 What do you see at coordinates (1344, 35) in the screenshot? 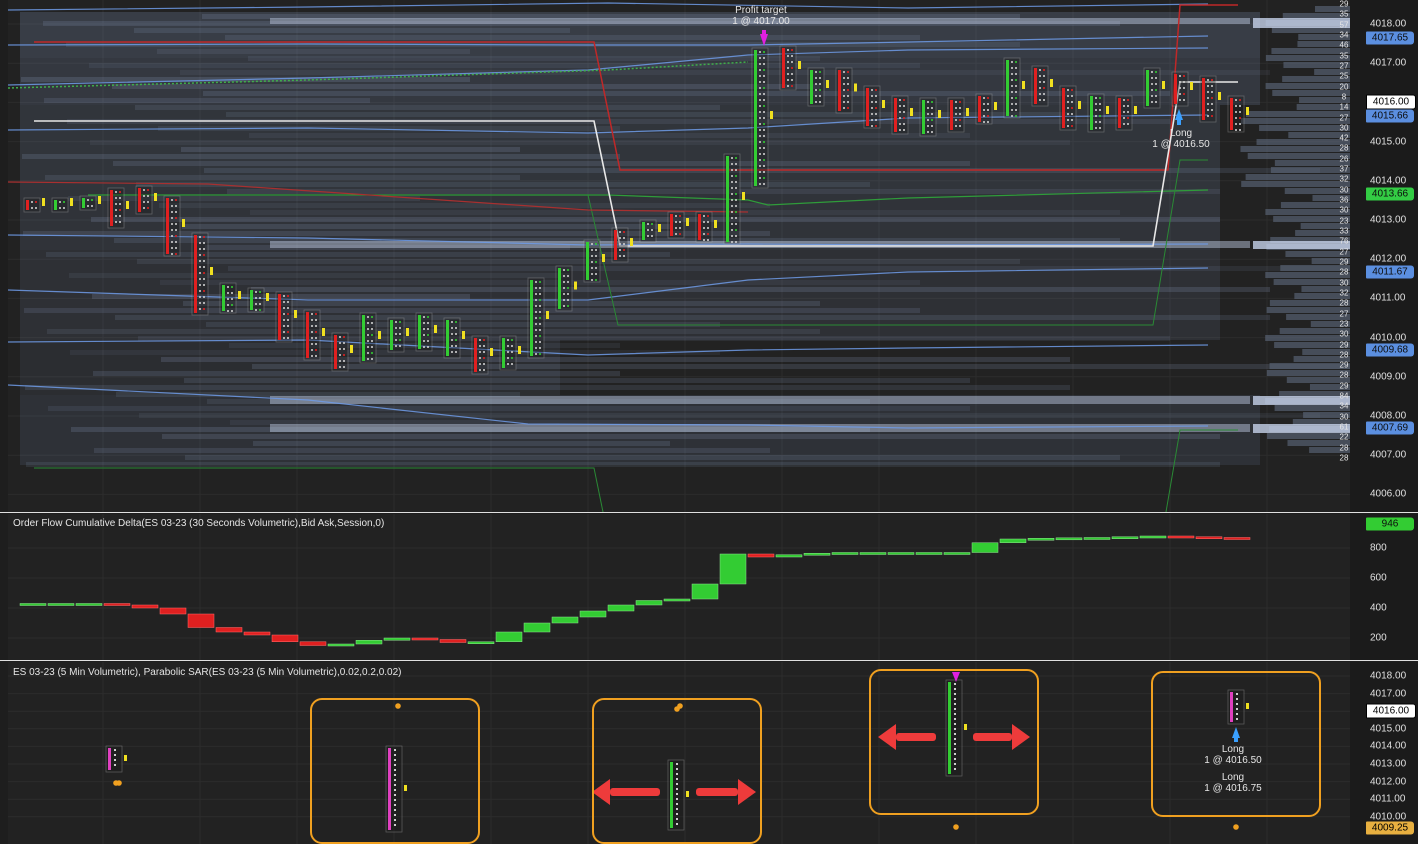
I see `volume-profile-label: 34` at bounding box center [1344, 35].